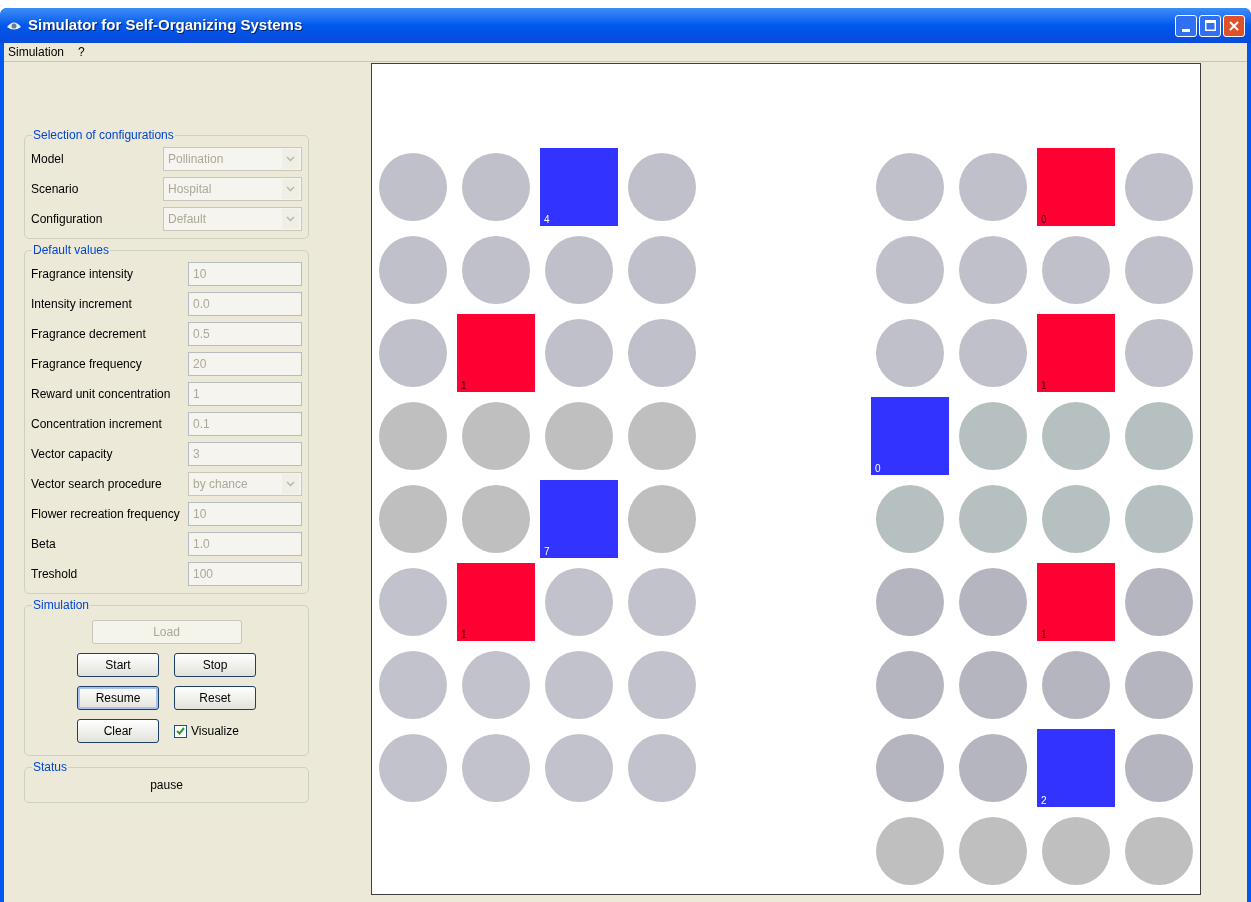 This screenshot has height=902, width=1251. Describe the element at coordinates (1076, 768) in the screenshot. I see `square-node: 2` at that location.